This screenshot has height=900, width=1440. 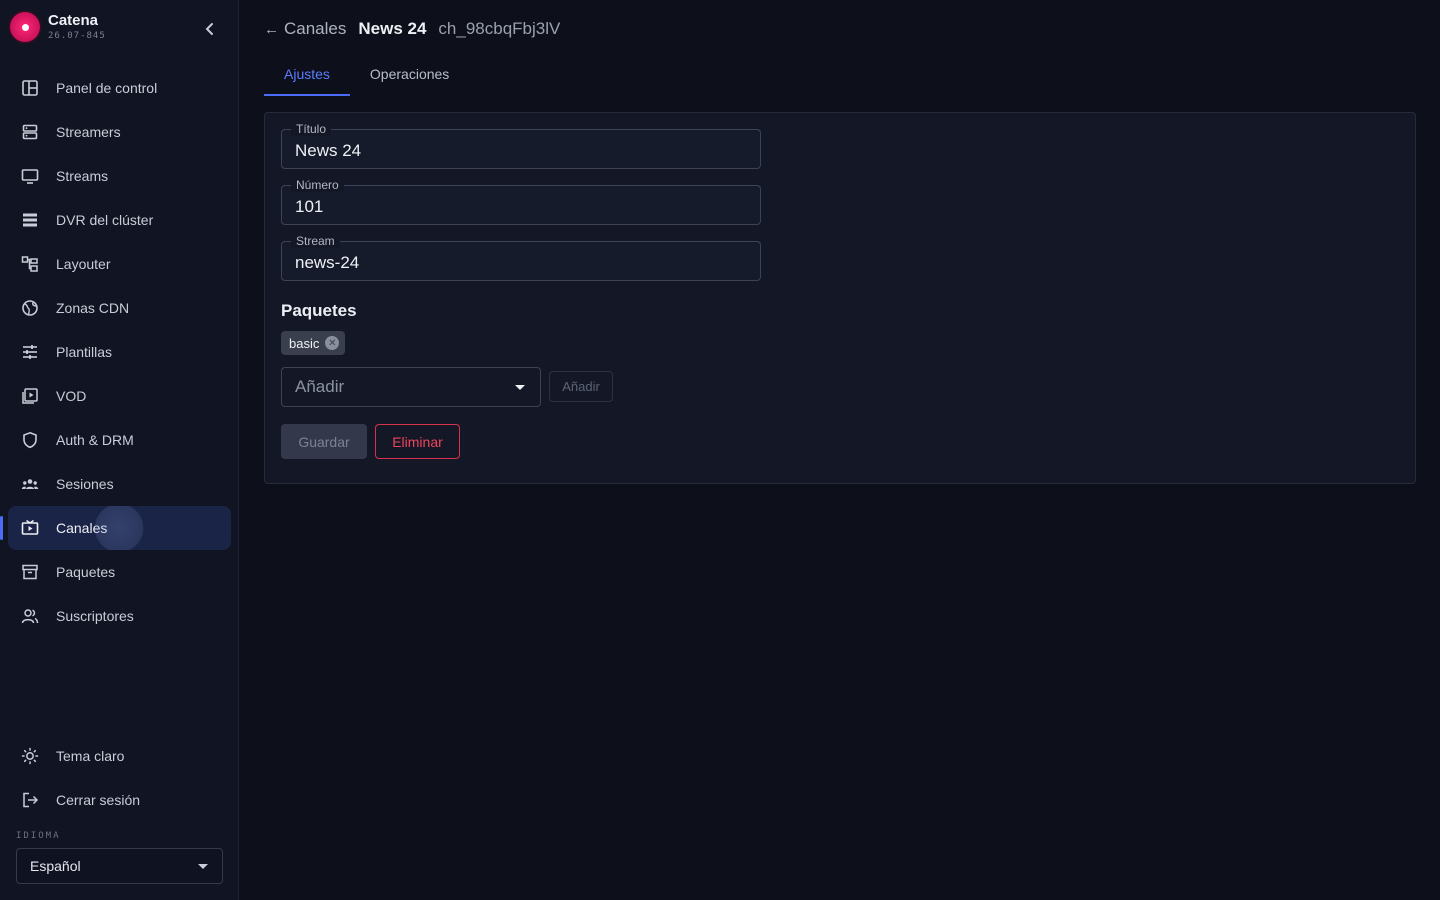 I want to click on package-select-placeholder: Añadir, so click(x=320, y=386).